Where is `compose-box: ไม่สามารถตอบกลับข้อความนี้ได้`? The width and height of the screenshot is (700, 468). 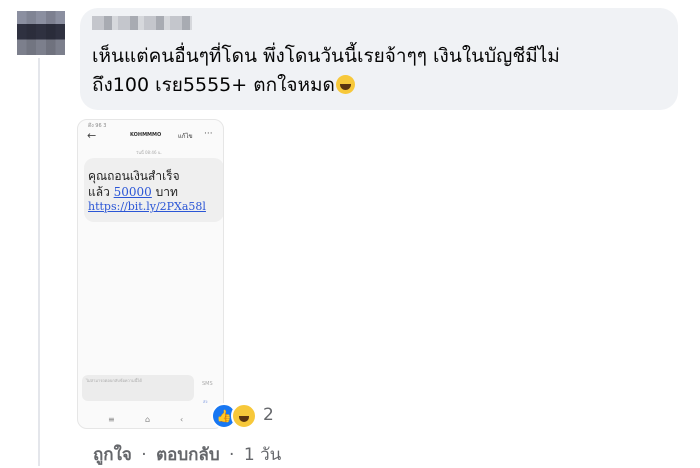 compose-box: ไม่สามารถตอบกลับข้อความนี้ได้ is located at coordinates (138, 388).